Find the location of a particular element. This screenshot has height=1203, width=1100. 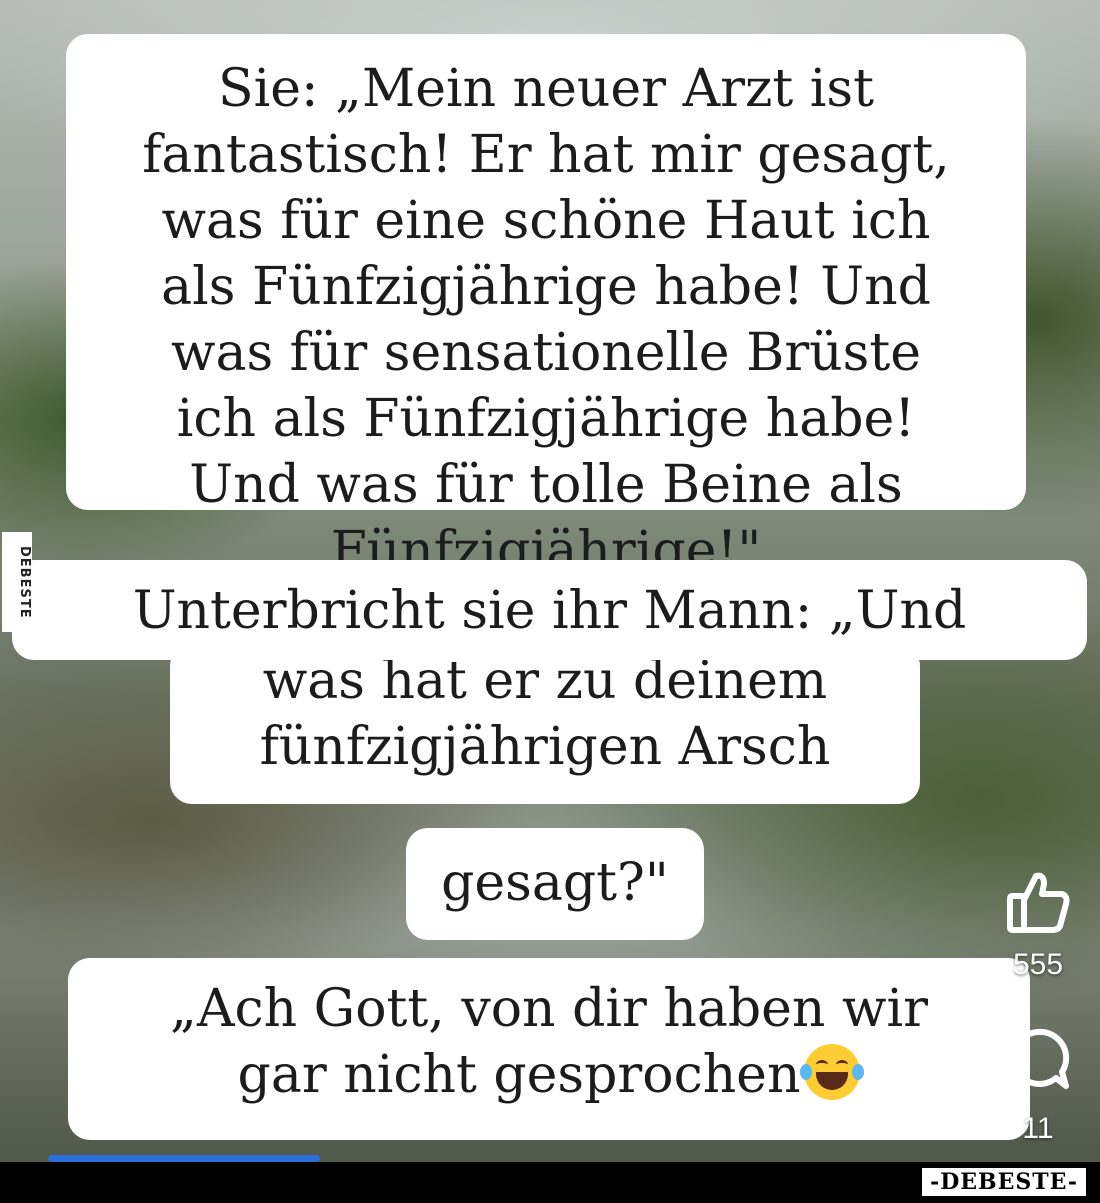

joke-line: ich als Fünfzigjährige habe! is located at coordinates (546, 419).